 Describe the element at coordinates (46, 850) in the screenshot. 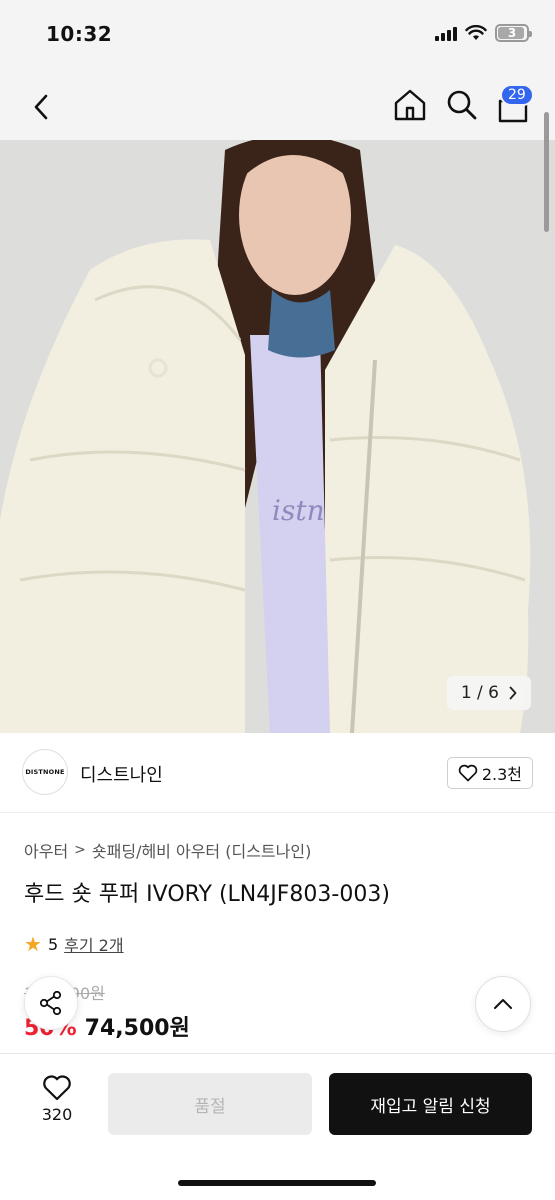

I see `breadcrumb-item: 아우터` at that location.